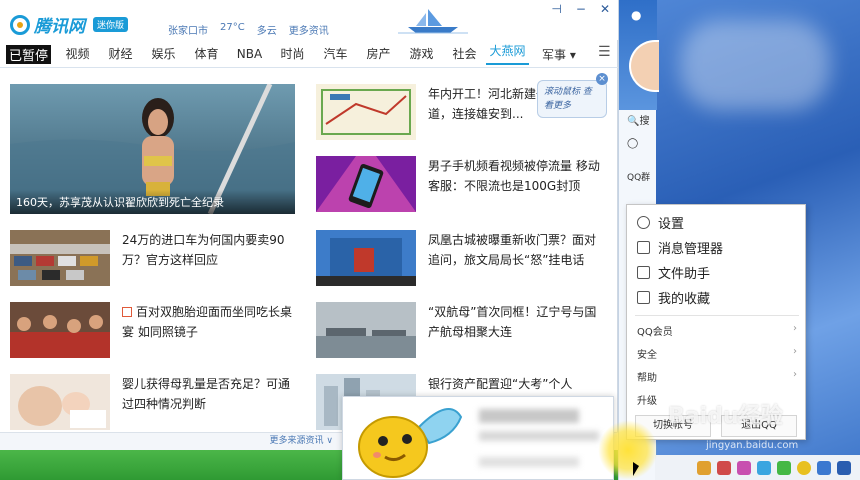  I want to click on play-icon, so click(784, 467).